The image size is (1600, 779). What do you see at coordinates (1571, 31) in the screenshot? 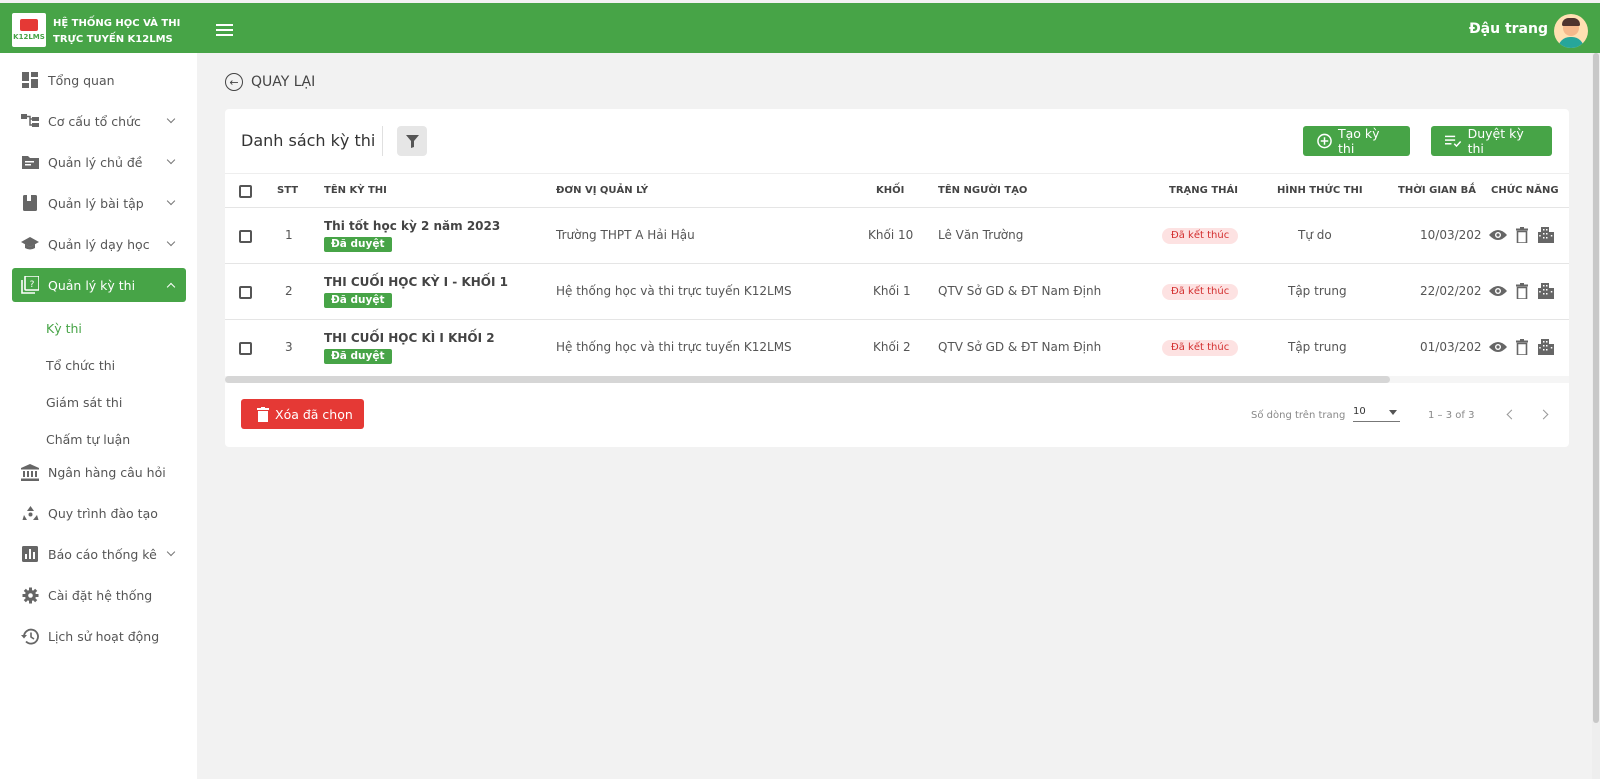
I see `avatar` at bounding box center [1571, 31].